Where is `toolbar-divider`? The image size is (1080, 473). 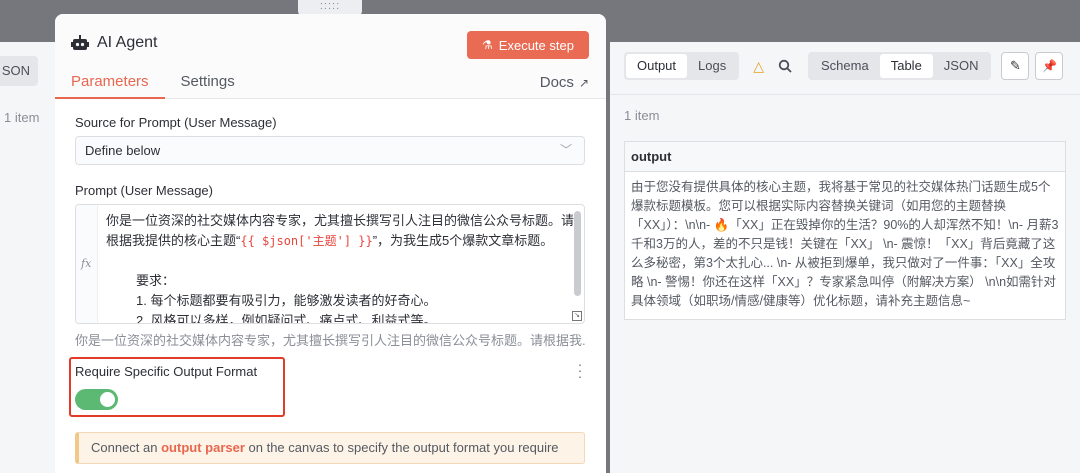
toolbar-divider is located at coordinates (845, 94).